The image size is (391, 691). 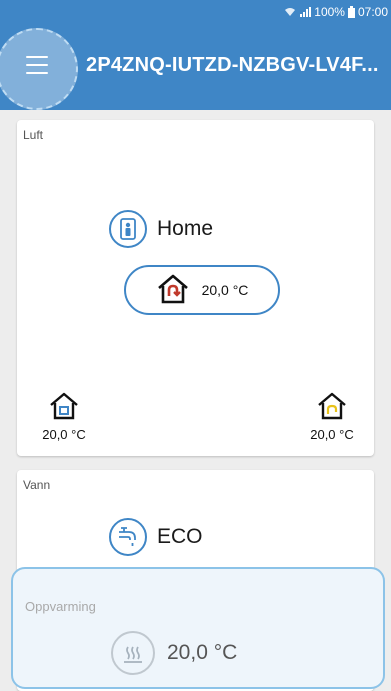 I want to click on house-zone-blue-icon, so click(x=64, y=407).